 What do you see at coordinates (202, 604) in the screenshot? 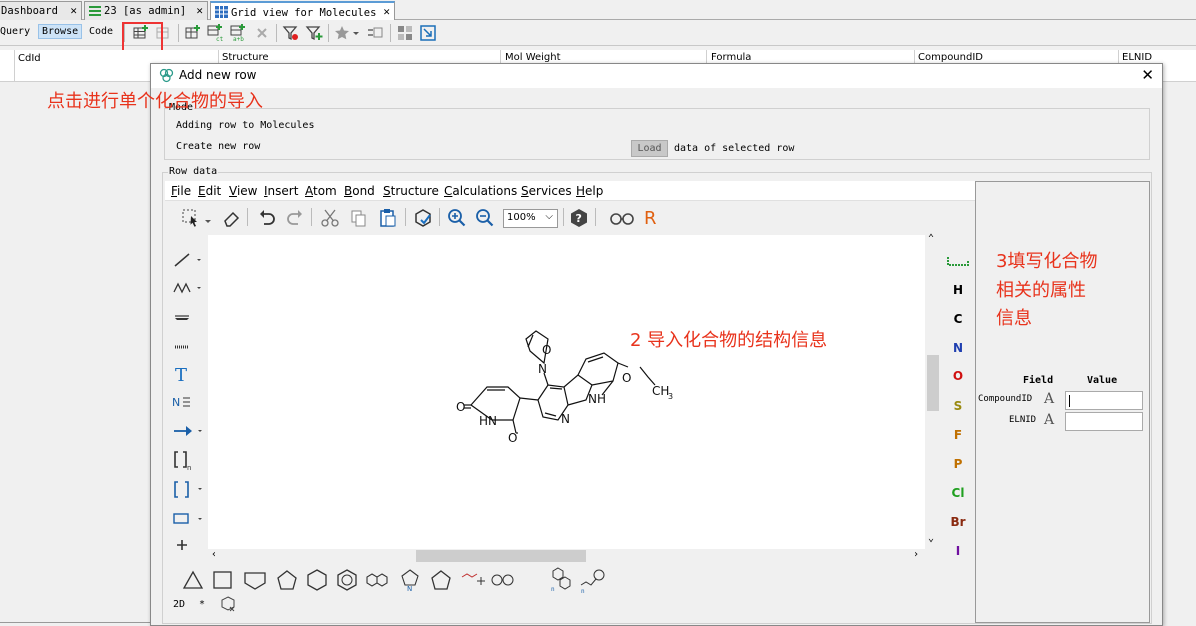
I see `stereo-star: *` at bounding box center [202, 604].